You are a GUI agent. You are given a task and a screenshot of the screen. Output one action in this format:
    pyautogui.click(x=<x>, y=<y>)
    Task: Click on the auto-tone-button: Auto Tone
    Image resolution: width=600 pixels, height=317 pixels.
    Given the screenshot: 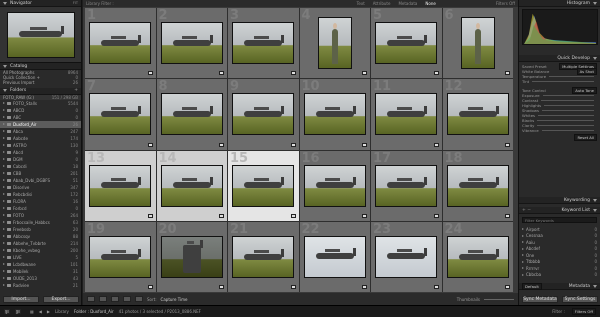 What is the action you would take?
    pyautogui.click(x=584, y=90)
    